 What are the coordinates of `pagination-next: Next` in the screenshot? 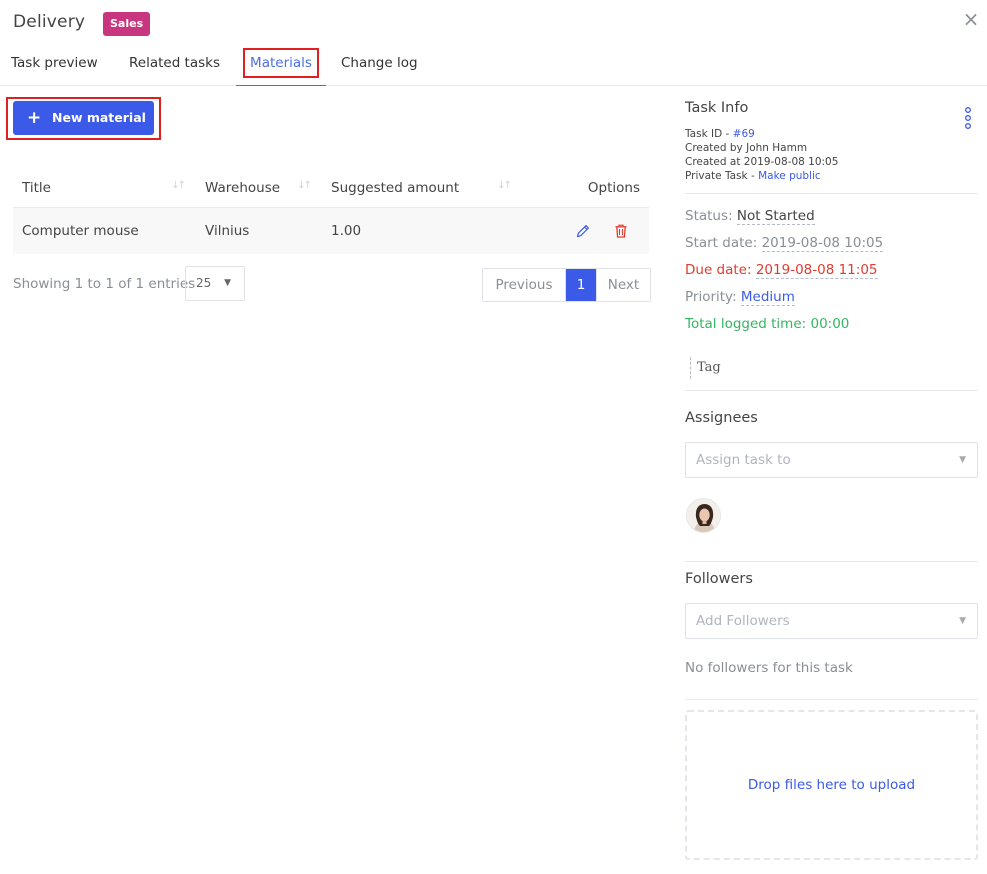 It's located at (623, 285).